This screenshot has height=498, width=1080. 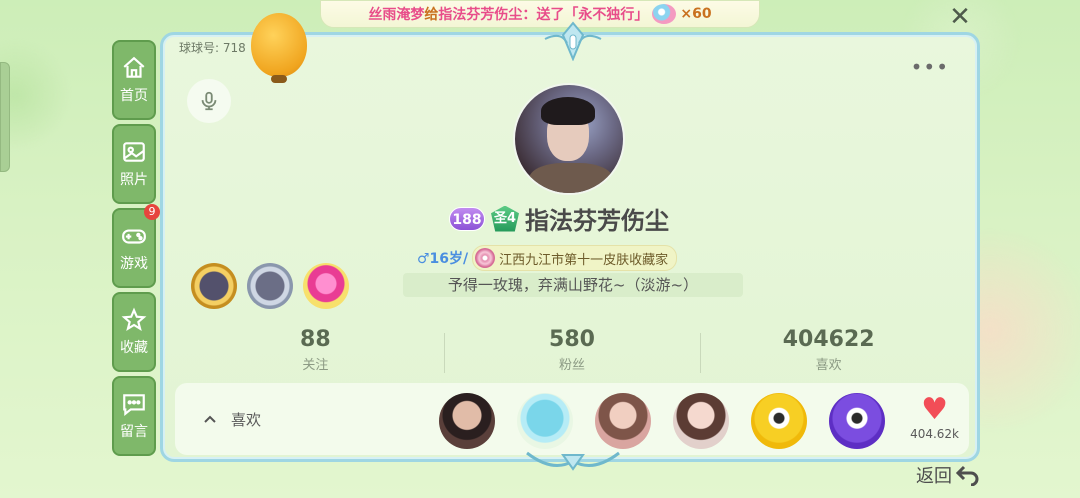 I want to click on sidebar: 首页 照片 9 游戏 收藏 留言, so click(x=136, y=250).